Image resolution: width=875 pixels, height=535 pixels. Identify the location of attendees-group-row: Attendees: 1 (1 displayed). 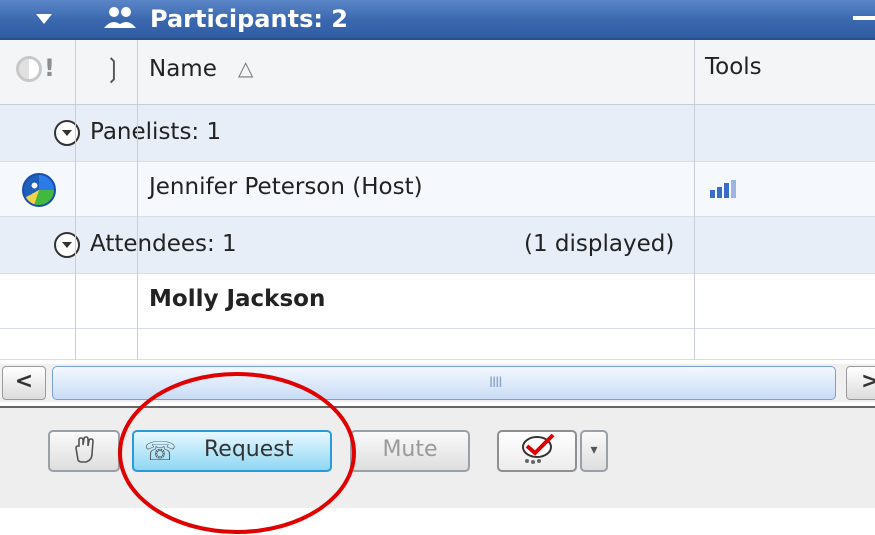
(437, 245).